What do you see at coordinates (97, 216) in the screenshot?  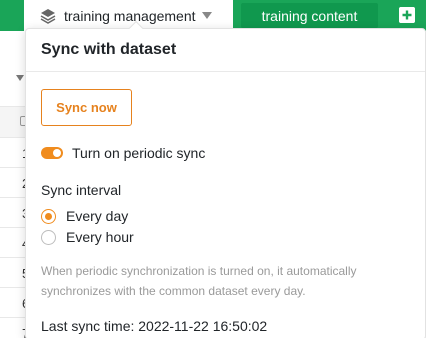 I see `radio-label-every-day: Every day` at bounding box center [97, 216].